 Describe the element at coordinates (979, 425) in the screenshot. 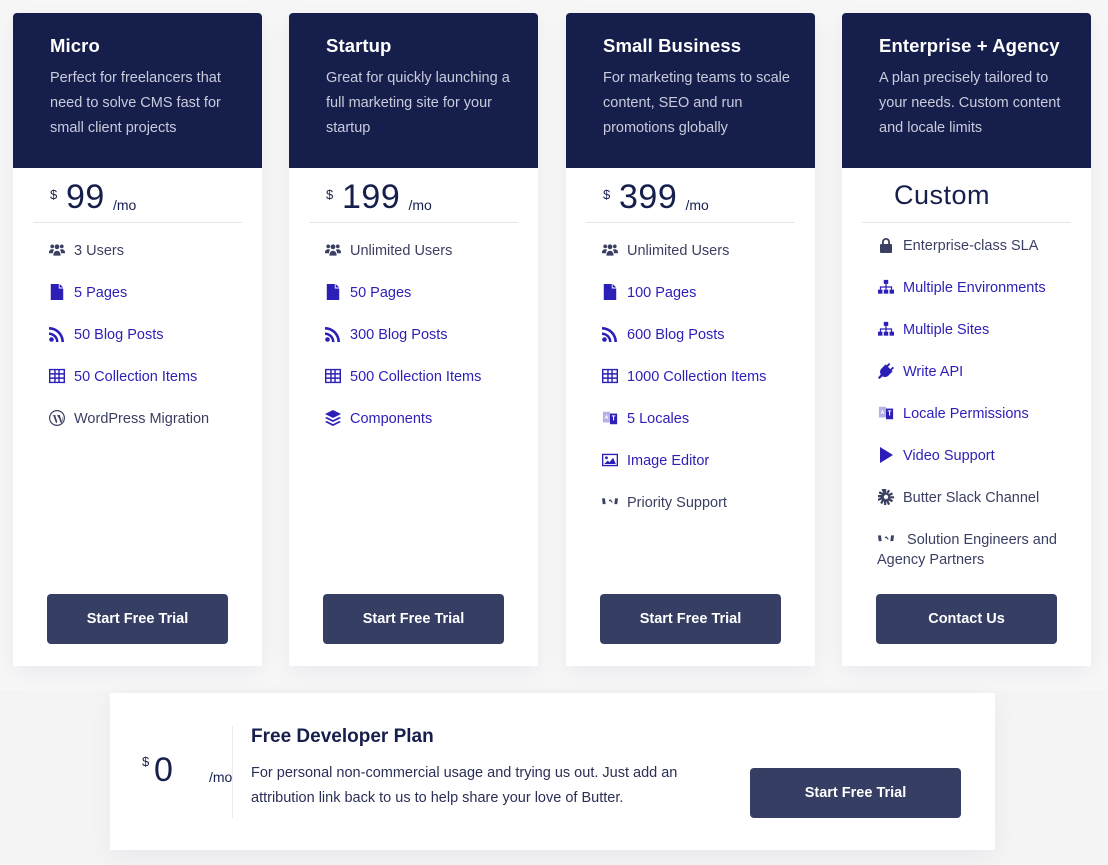

I see `feature-item: Locale Permissions` at that location.